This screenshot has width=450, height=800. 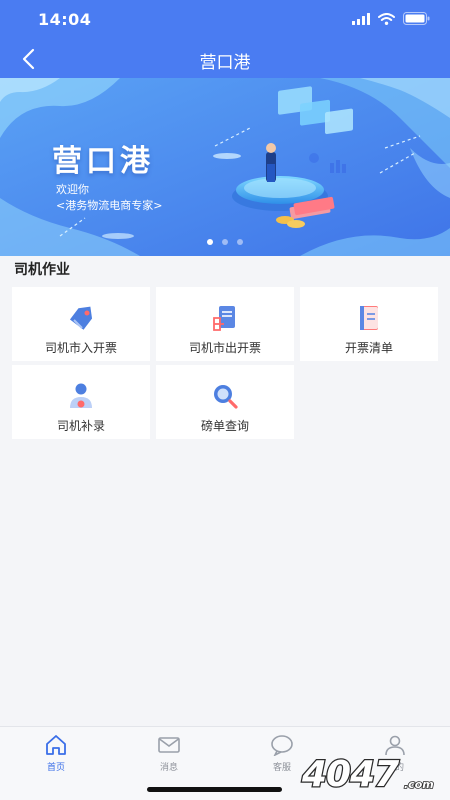 What do you see at coordinates (350, 774) in the screenshot?
I see `svg-text: 4047` at bounding box center [350, 774].